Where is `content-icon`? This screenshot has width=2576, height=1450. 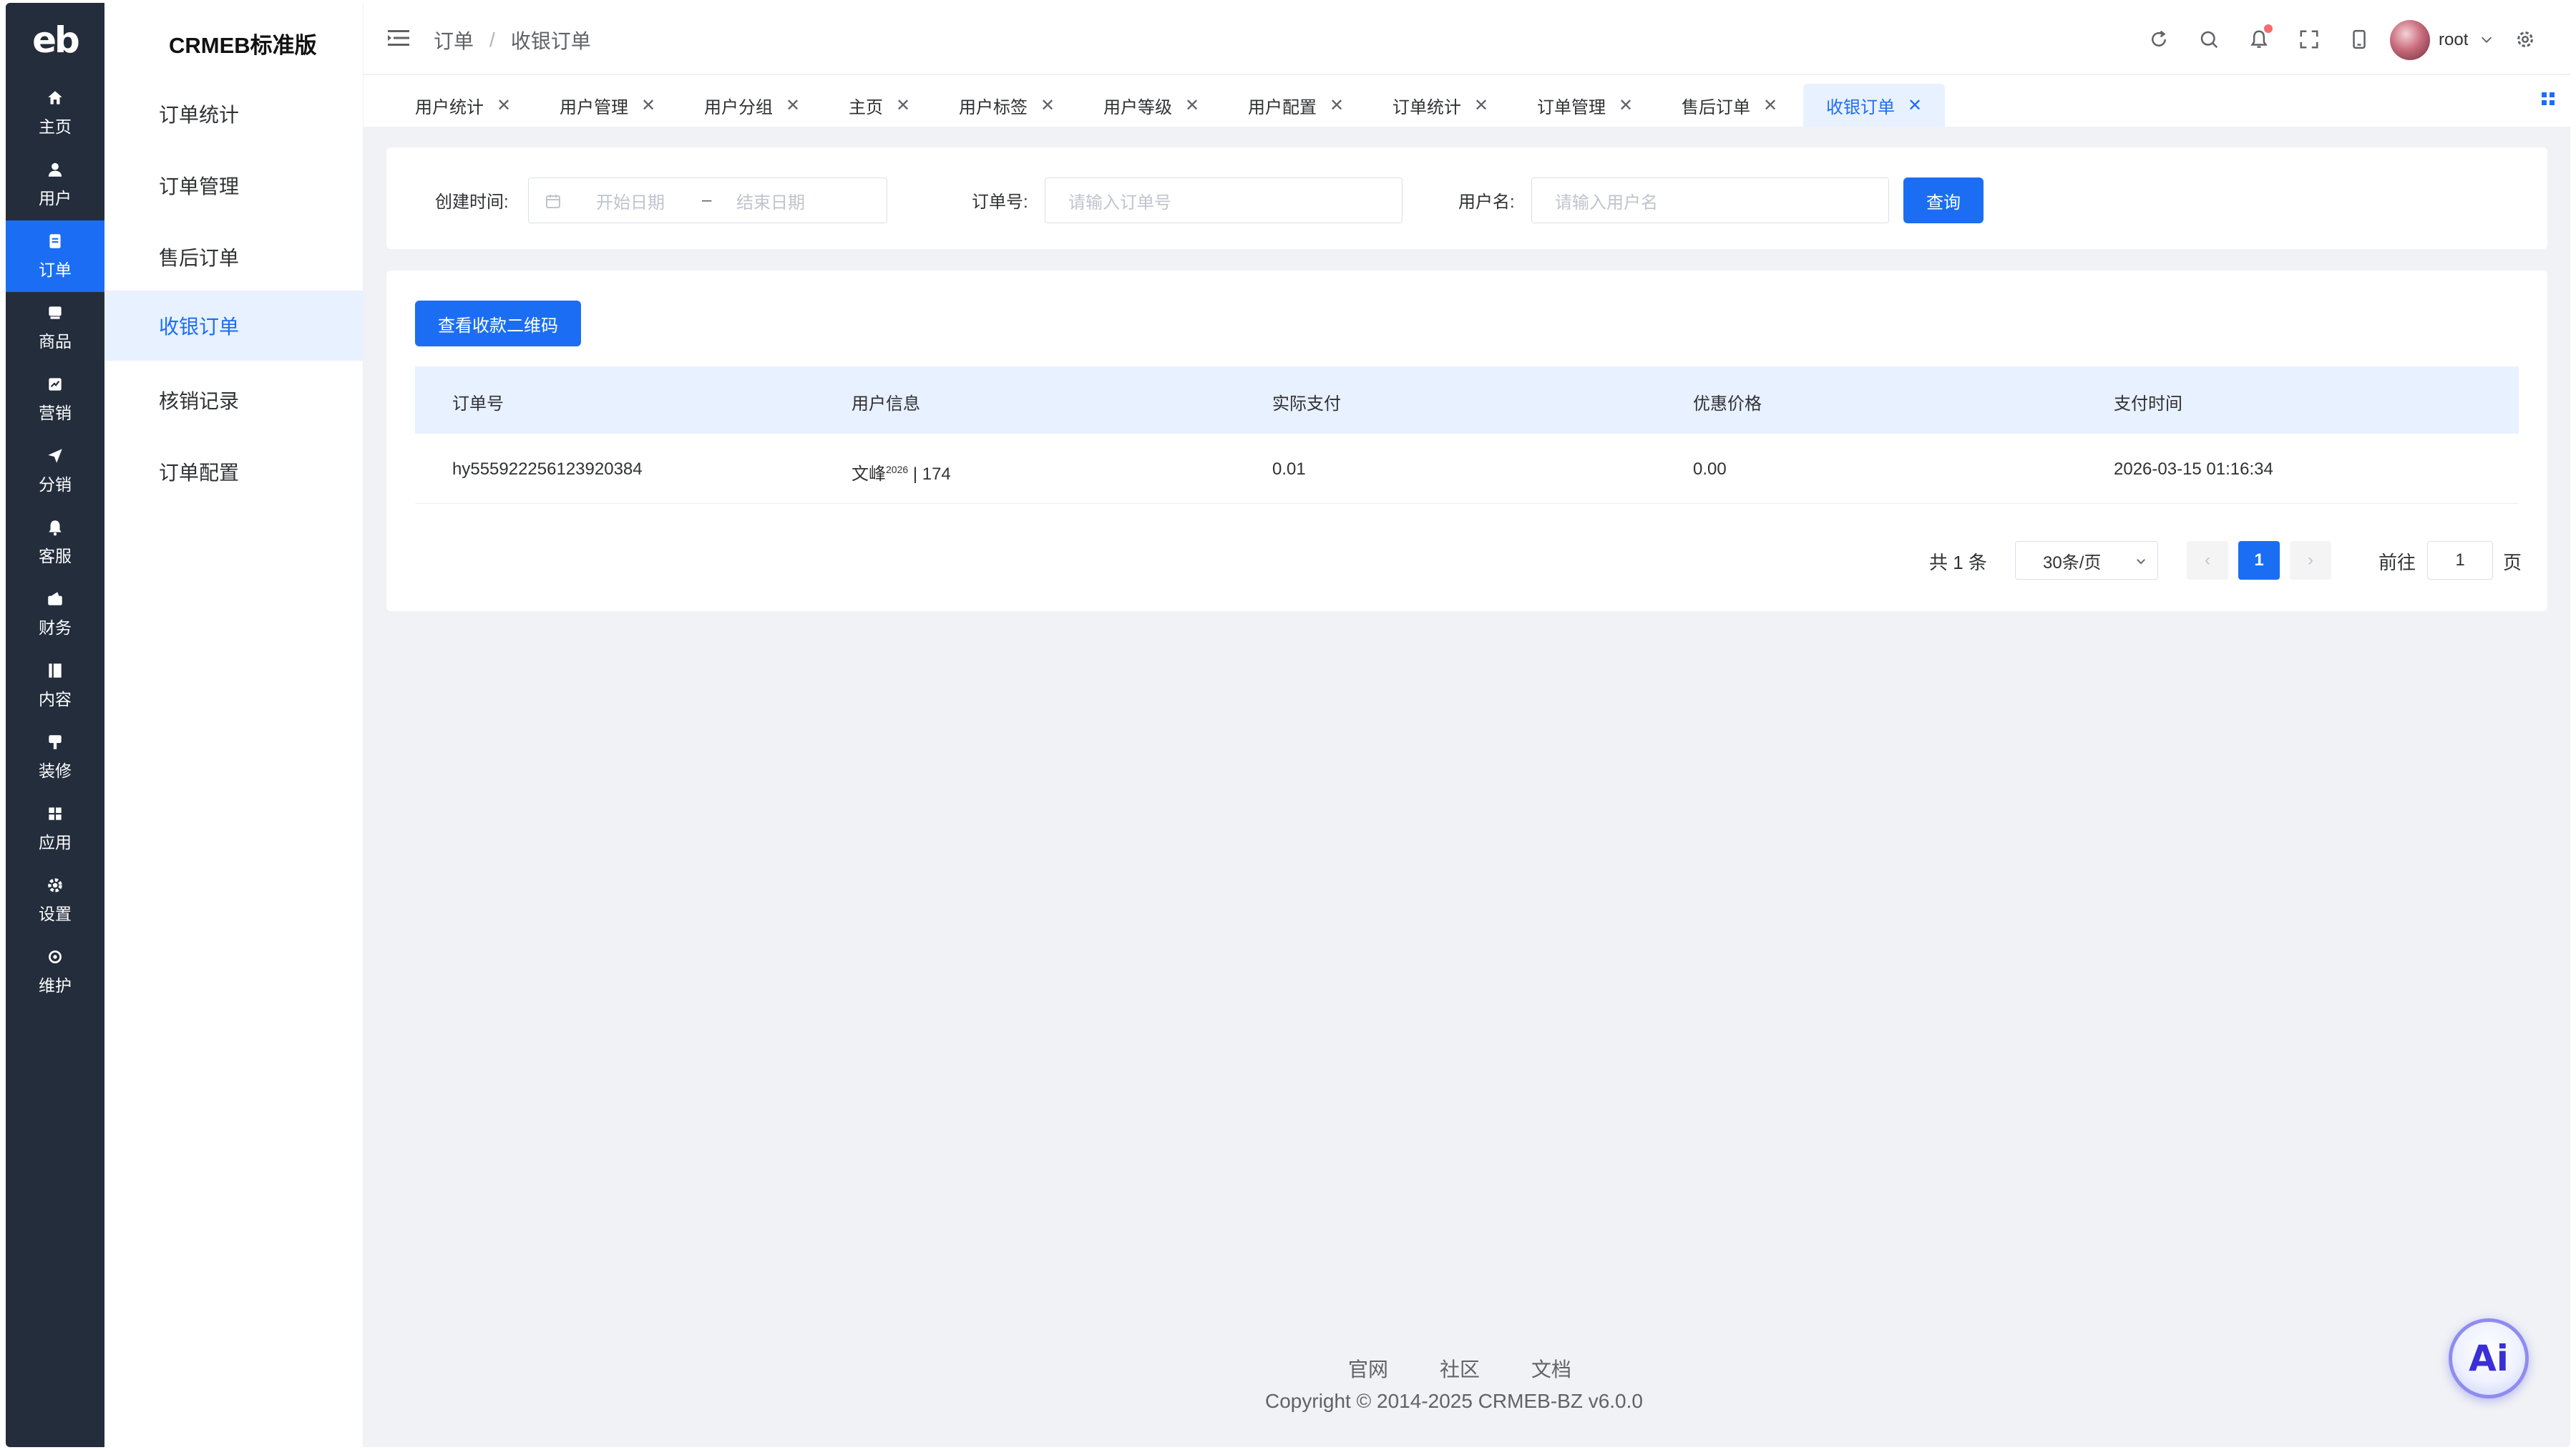
content-icon is located at coordinates (55, 670).